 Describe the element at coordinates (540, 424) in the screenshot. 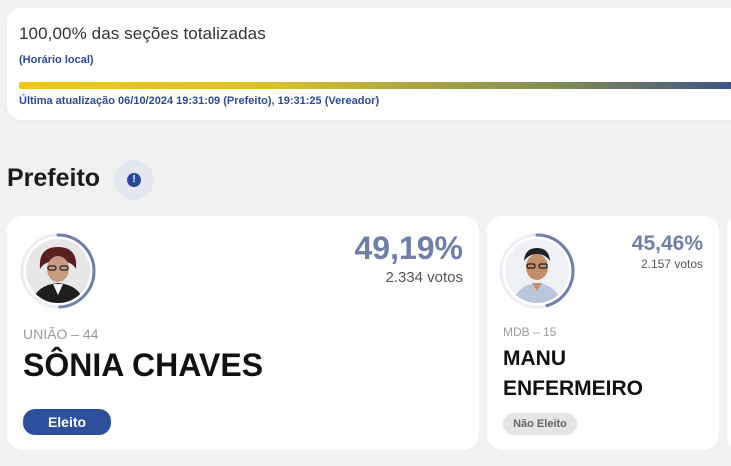

I see `status-badge-not-elected: Não Eleito` at that location.